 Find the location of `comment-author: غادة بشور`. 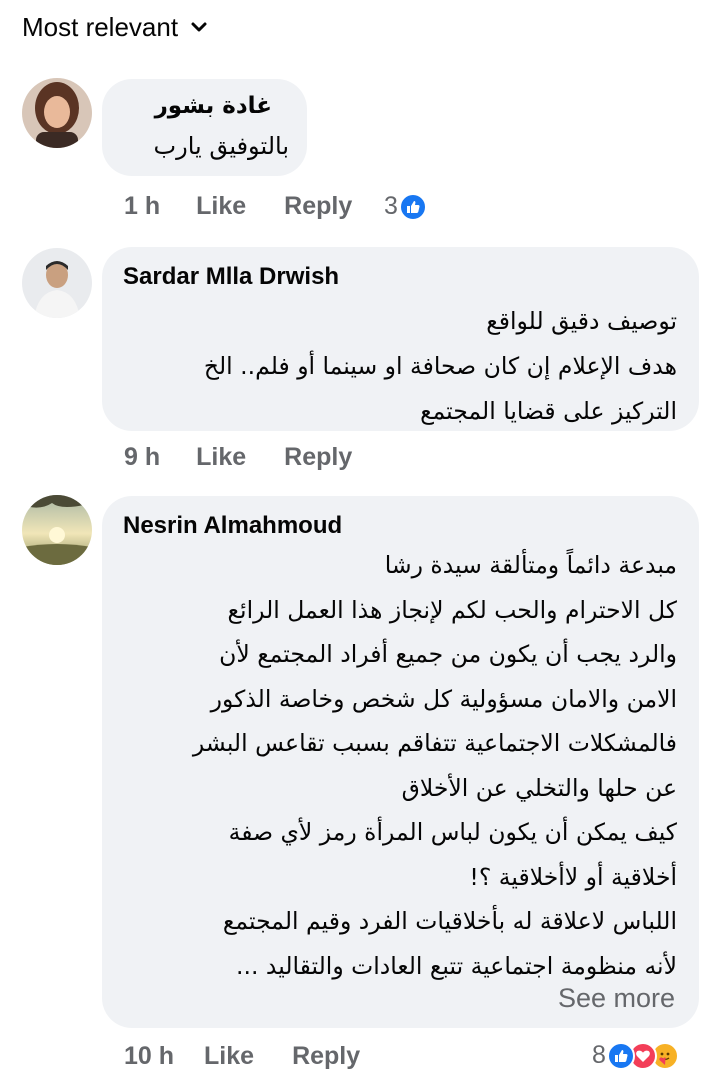

comment-author: غادة بشور is located at coordinates (196, 106).